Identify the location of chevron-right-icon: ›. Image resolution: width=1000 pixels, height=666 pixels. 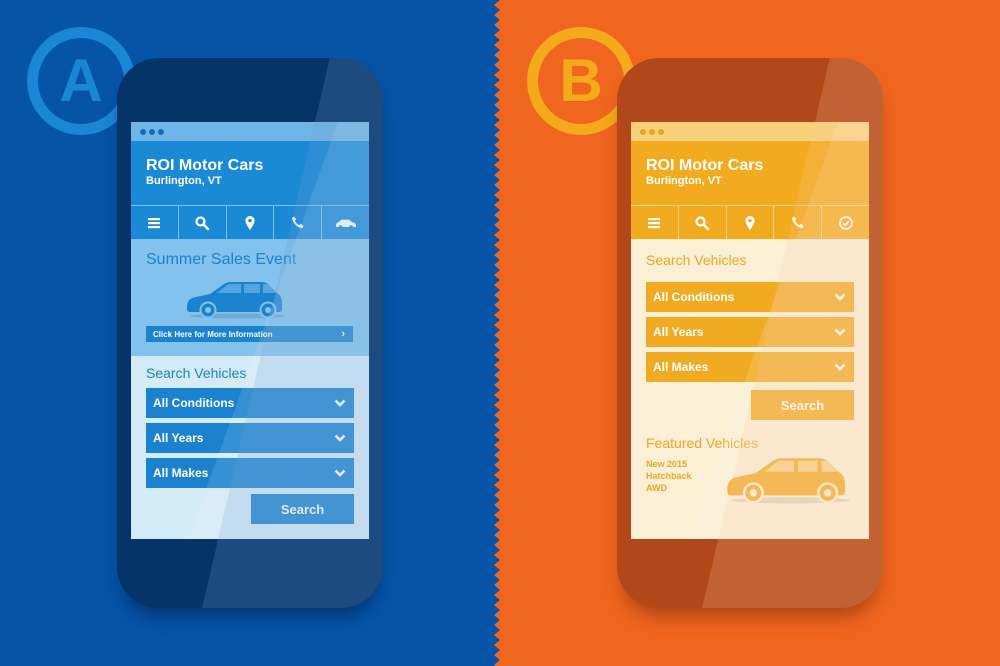
(343, 334).